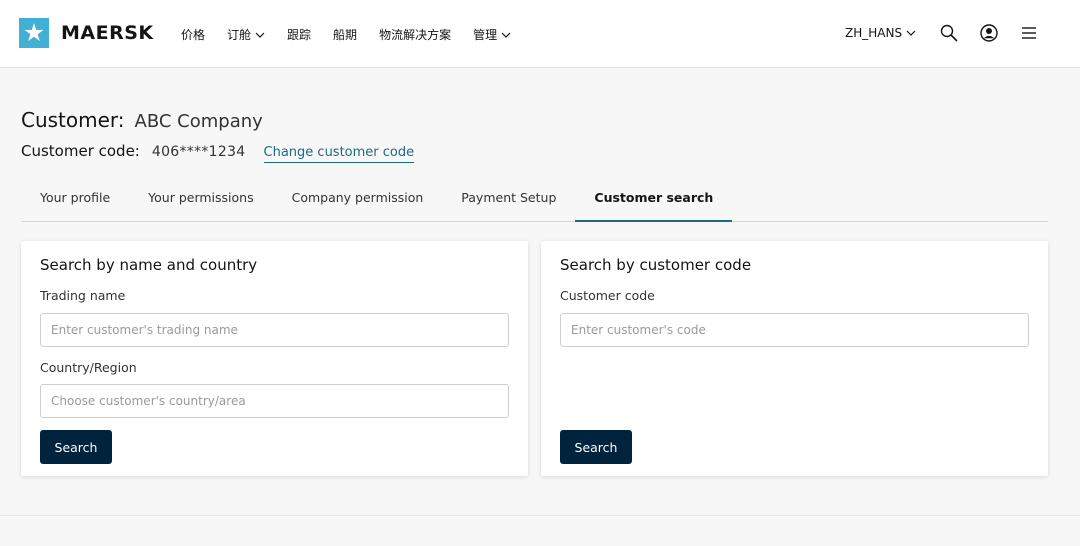 This screenshot has width=1080, height=546. What do you see at coordinates (485, 35) in the screenshot?
I see `nav-item-label: 管理` at bounding box center [485, 35].